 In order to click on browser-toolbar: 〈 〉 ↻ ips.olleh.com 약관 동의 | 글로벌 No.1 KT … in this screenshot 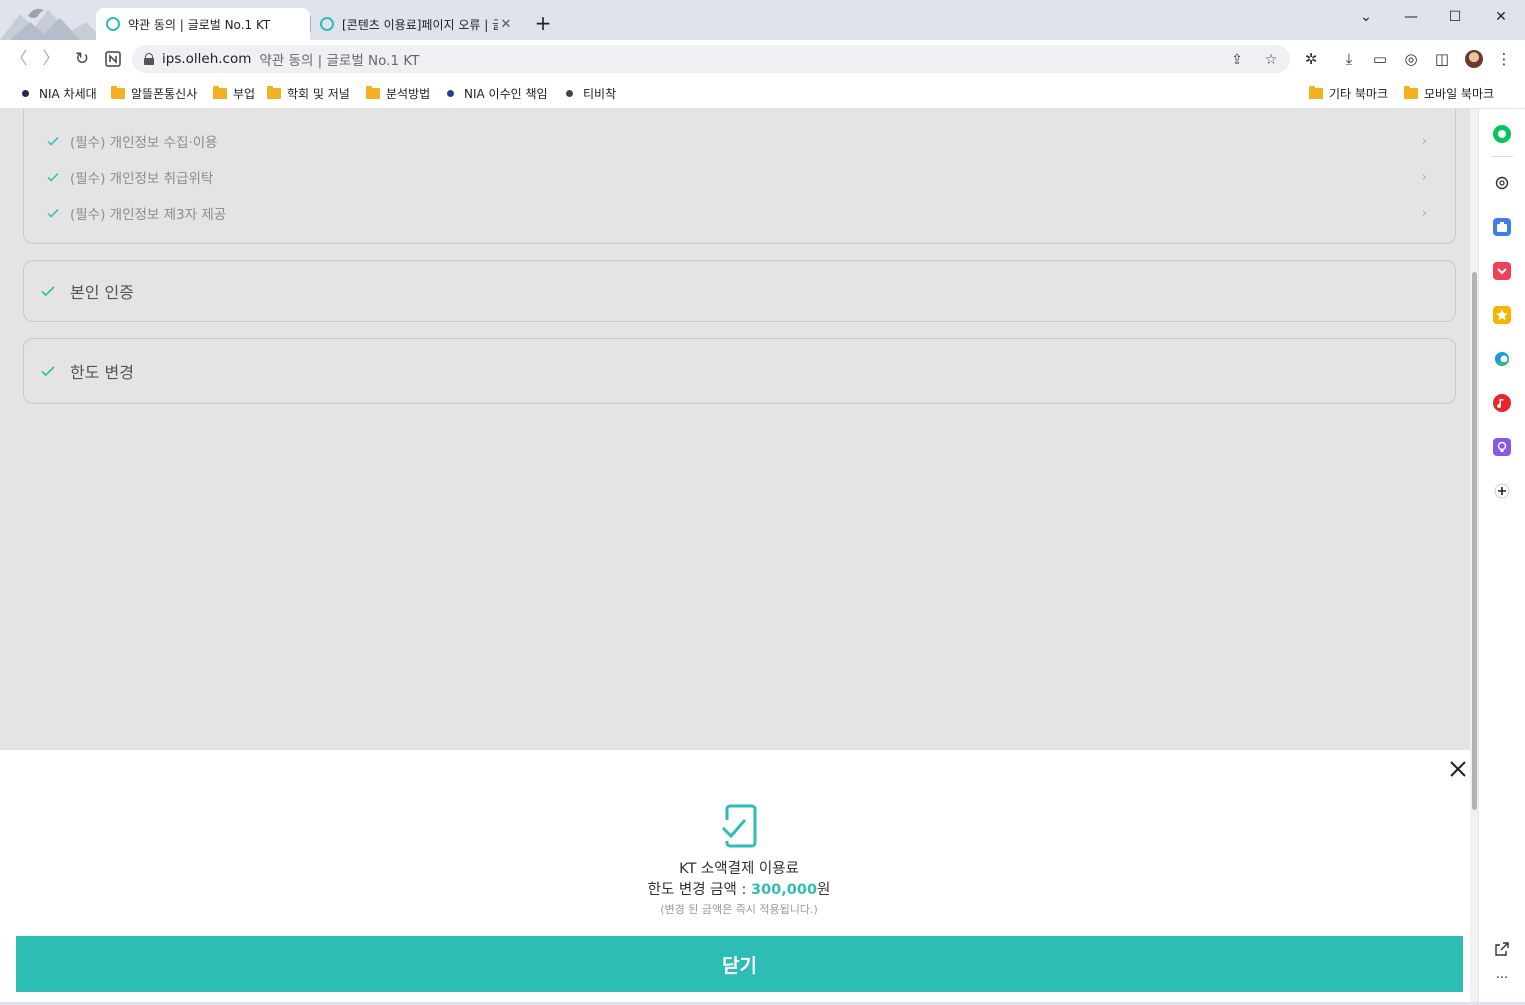, I will do `click(762, 59)`.